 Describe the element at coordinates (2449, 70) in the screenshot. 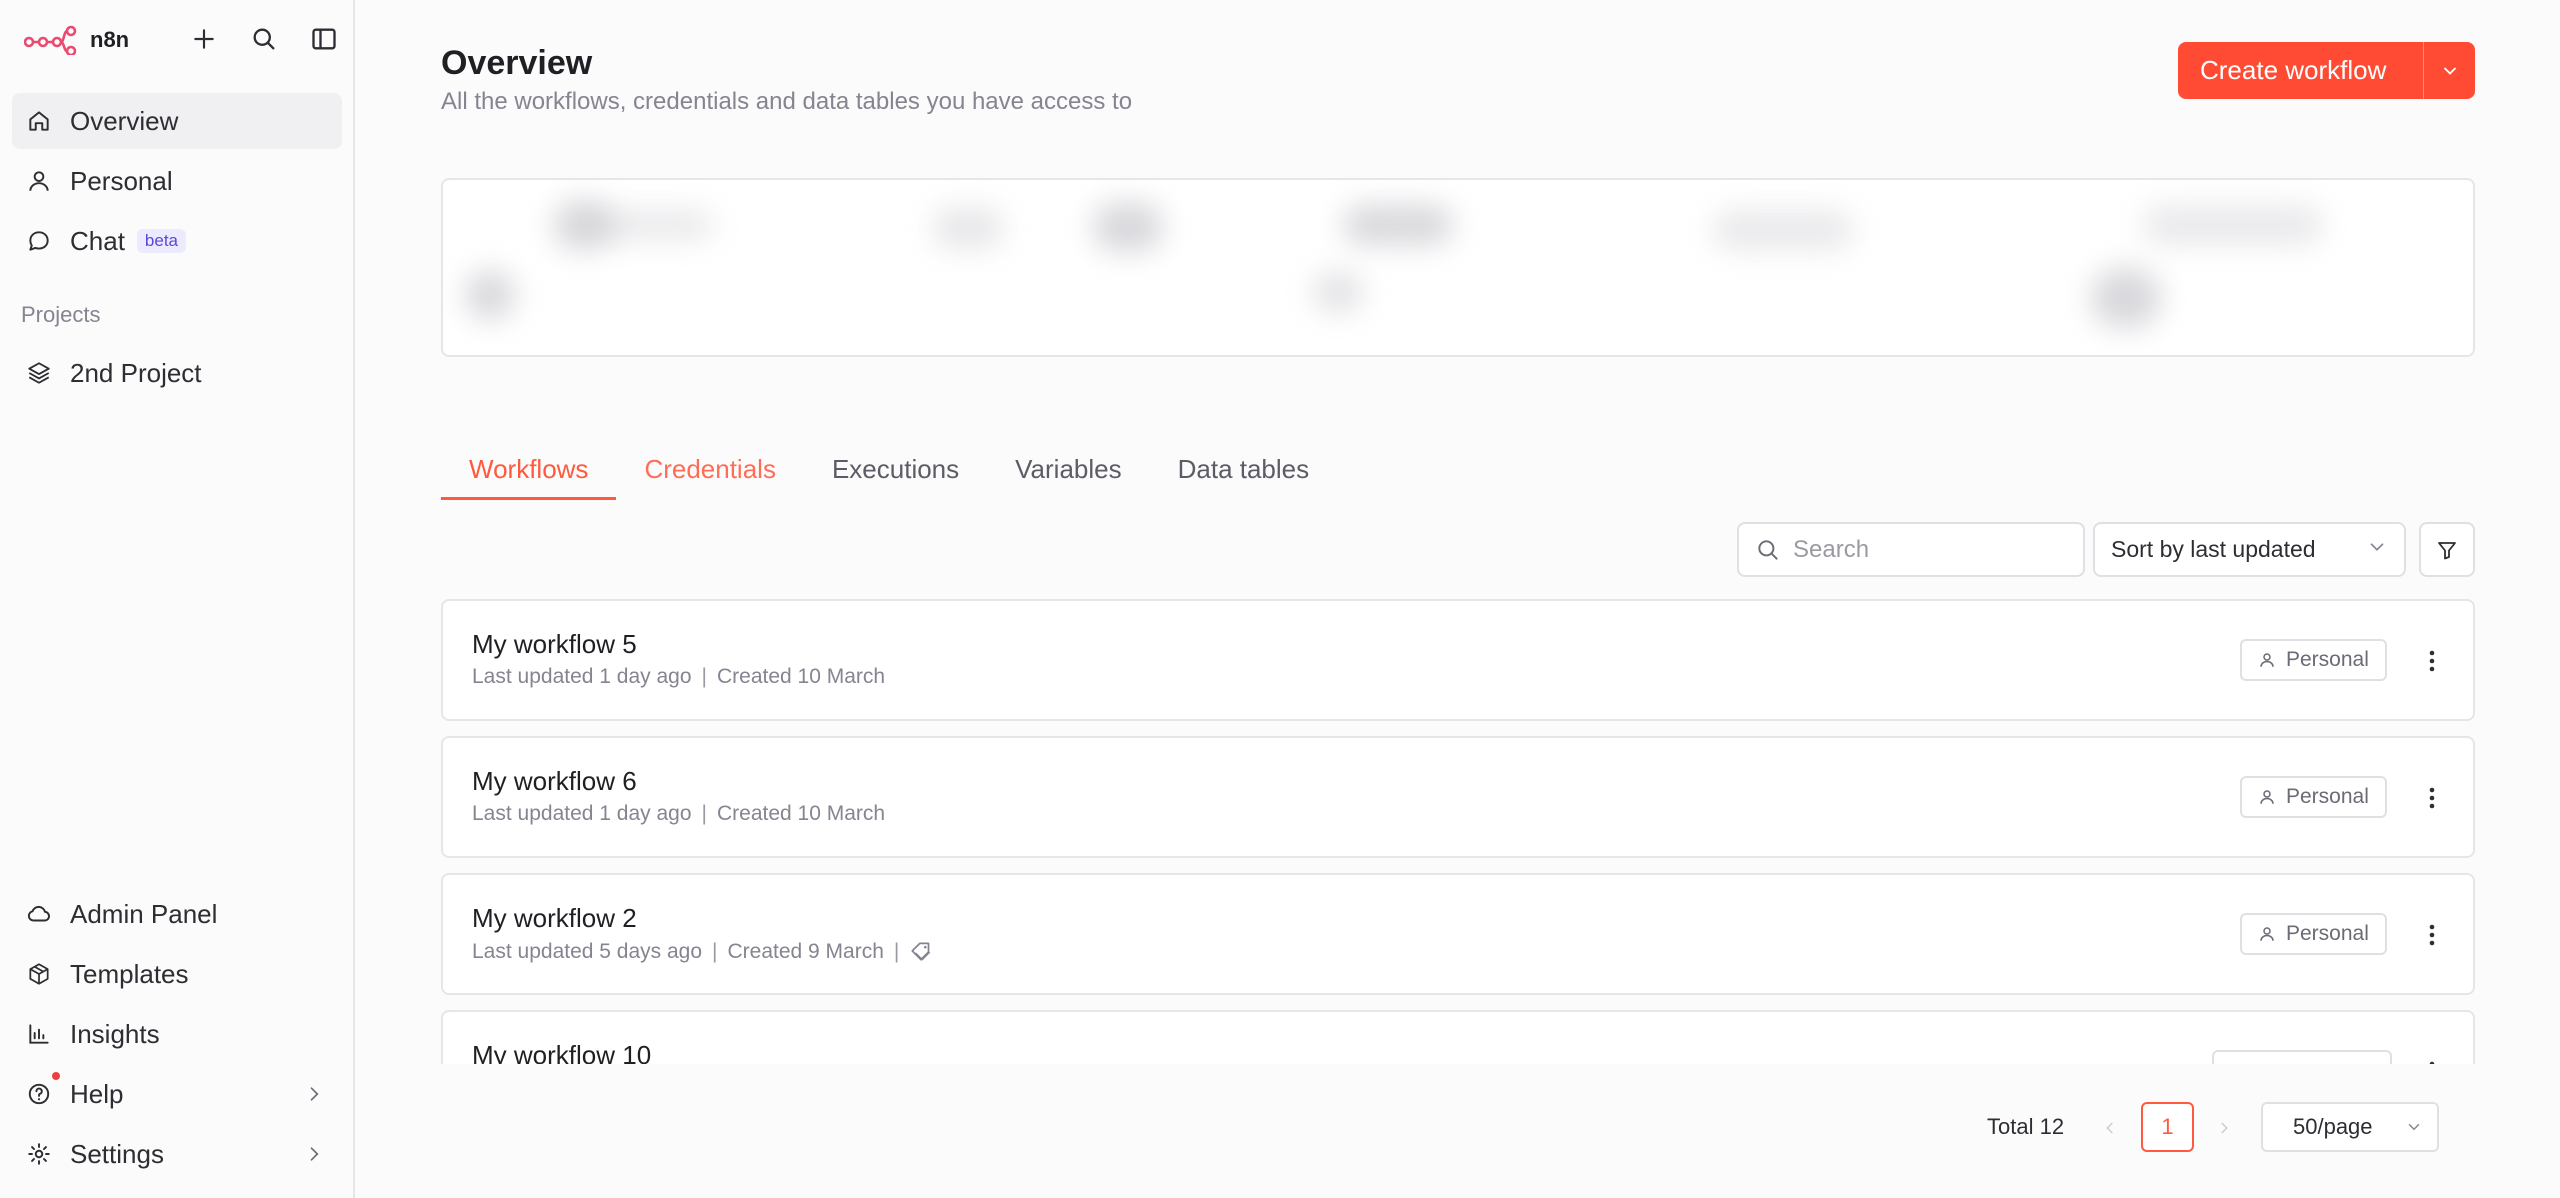

I see `create-options-dropdown` at that location.